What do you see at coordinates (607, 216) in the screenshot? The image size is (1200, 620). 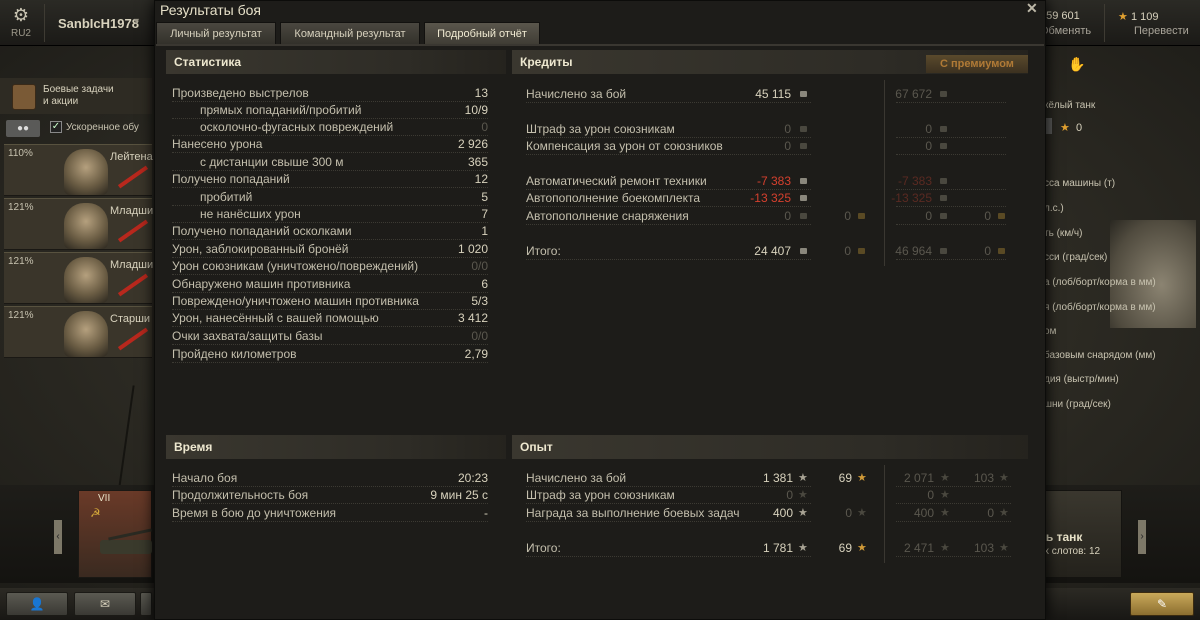 I see `credits-row-label: Автопополнение снаряжения` at bounding box center [607, 216].